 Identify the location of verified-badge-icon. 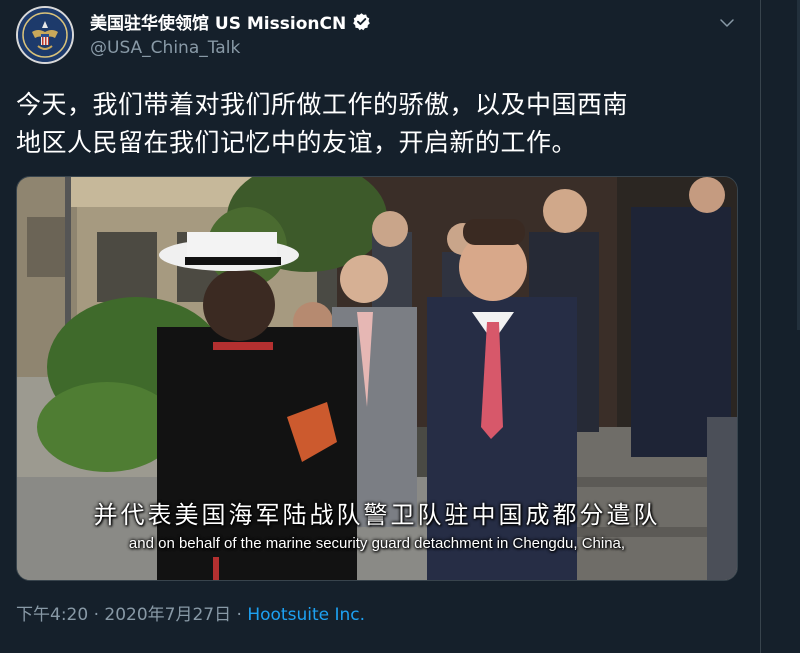
(361, 21).